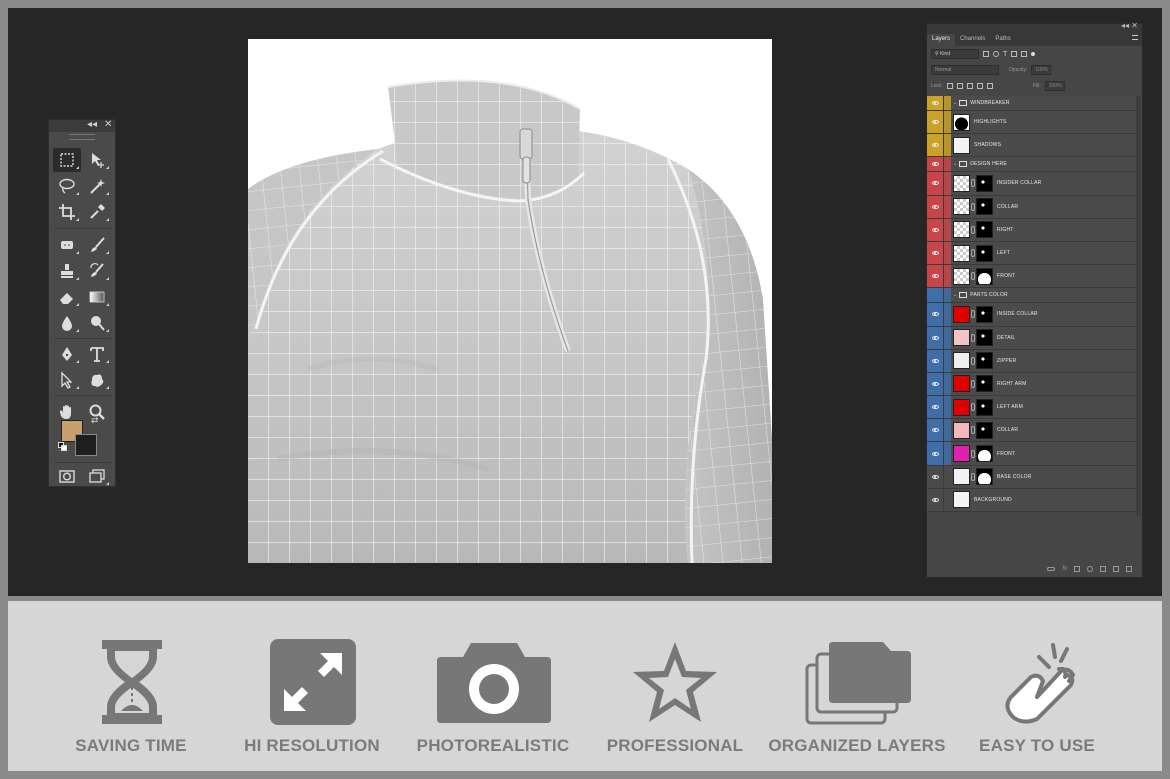 The height and width of the screenshot is (779, 1170). Describe the element at coordinates (1032, 146) in the screenshot. I see `layer-row: SHADOWS` at that location.